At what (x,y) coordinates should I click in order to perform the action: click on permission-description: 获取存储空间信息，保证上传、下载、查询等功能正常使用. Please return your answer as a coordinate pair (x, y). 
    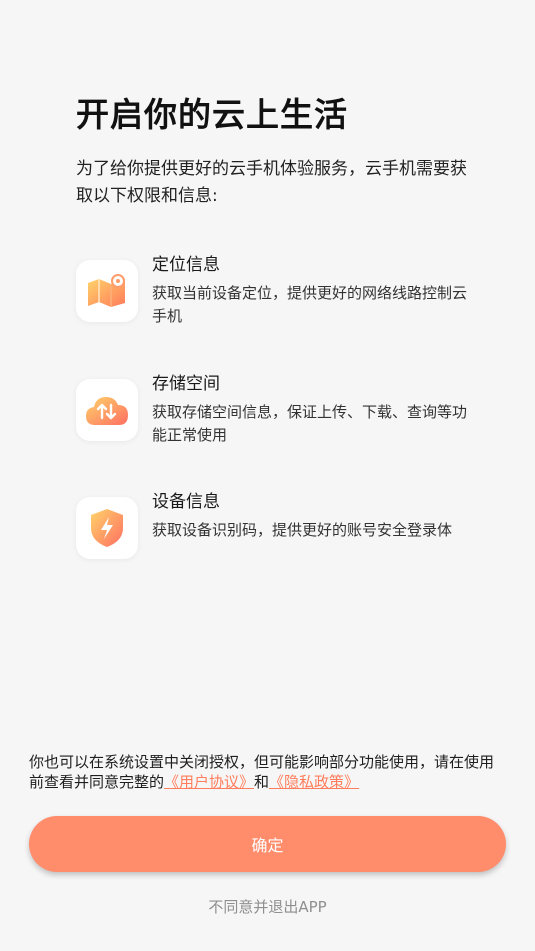
    Looking at the image, I should click on (310, 423).